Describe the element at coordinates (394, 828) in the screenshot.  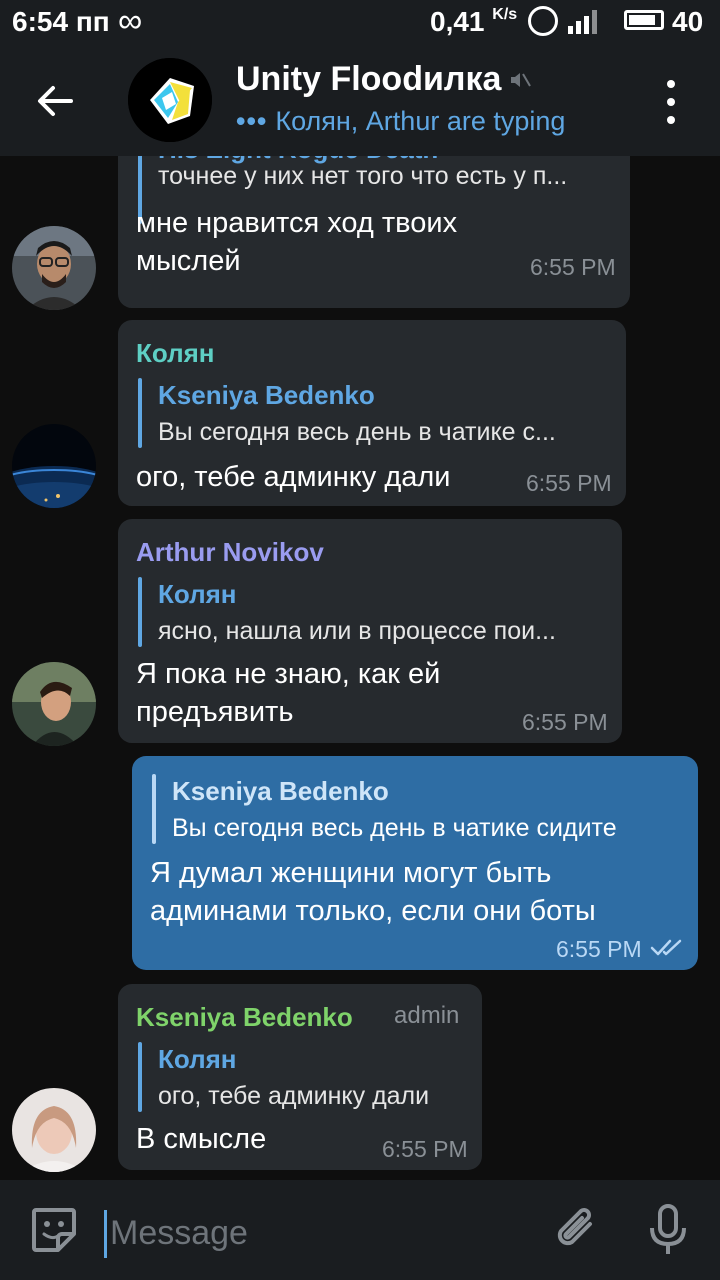
I see `reply-preview: Вы сегодня весь день в чатике сидите` at that location.